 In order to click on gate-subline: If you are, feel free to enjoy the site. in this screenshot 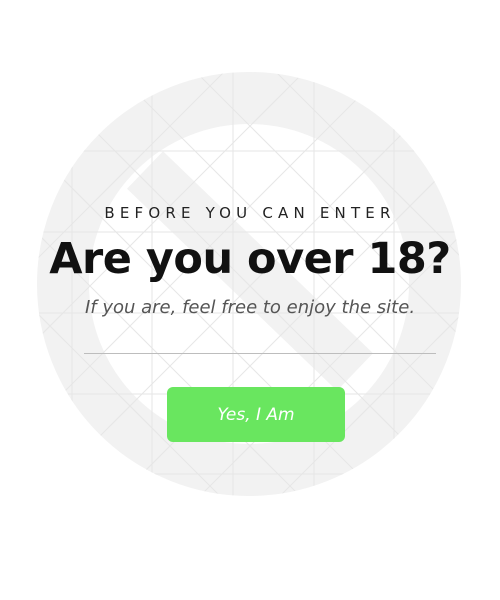, I will do `click(250, 307)`.